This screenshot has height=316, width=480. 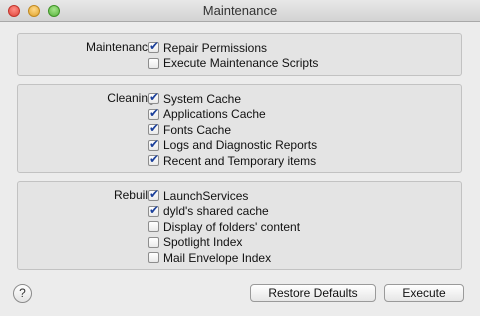 What do you see at coordinates (241, 63) in the screenshot?
I see `checkbox-label: Execute Maintenance Scripts` at bounding box center [241, 63].